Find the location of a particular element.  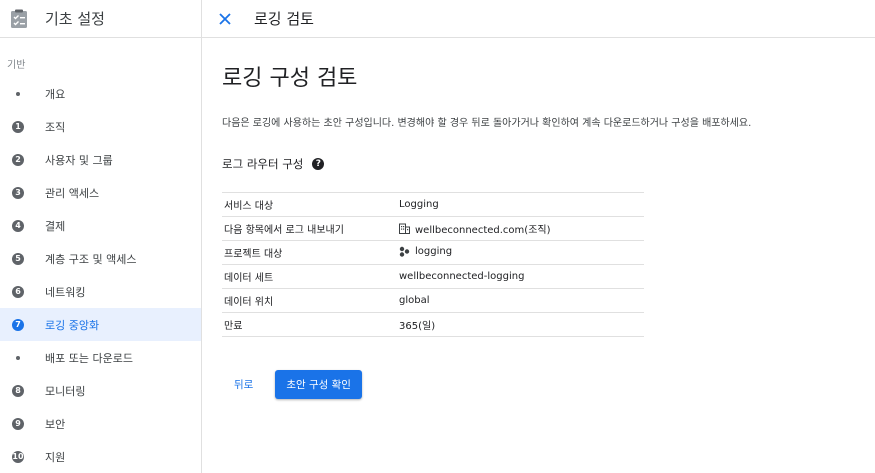

row-value-wrap: 365(일) is located at coordinates (417, 324).